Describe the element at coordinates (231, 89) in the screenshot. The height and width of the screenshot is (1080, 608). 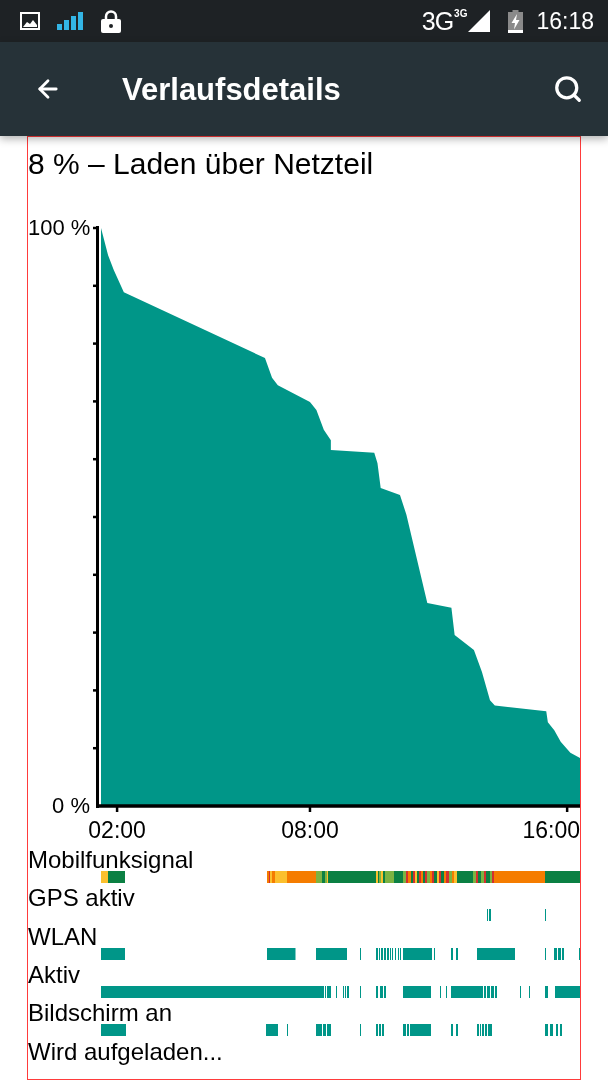
I see `app-bar-title: Verlaufsdetails` at that location.